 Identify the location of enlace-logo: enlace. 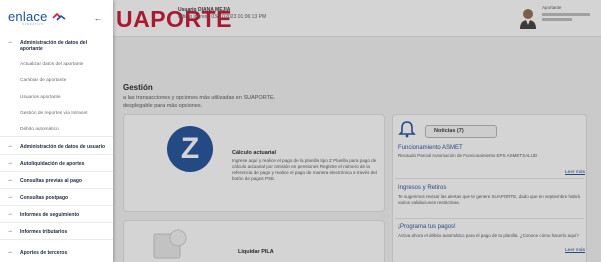
(28, 16).